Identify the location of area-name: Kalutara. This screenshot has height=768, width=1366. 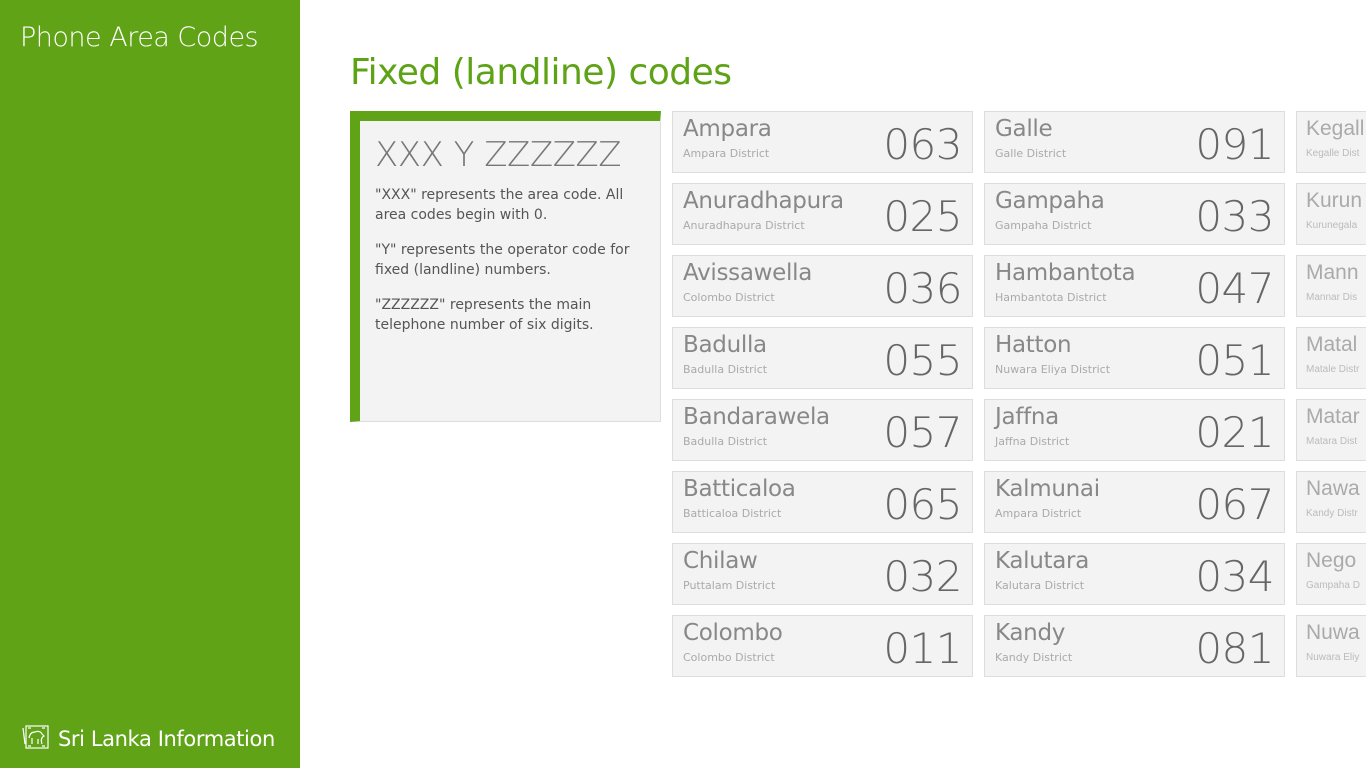
(1042, 561).